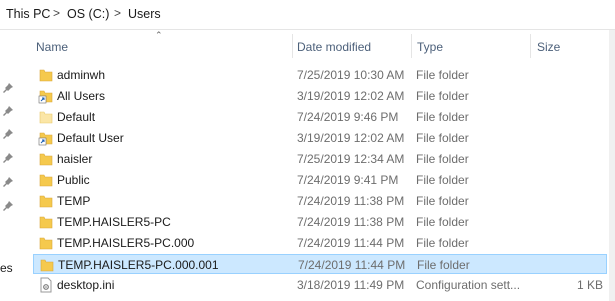 This screenshot has width=615, height=301. I want to click on file-size: 1 KB, so click(589, 285).